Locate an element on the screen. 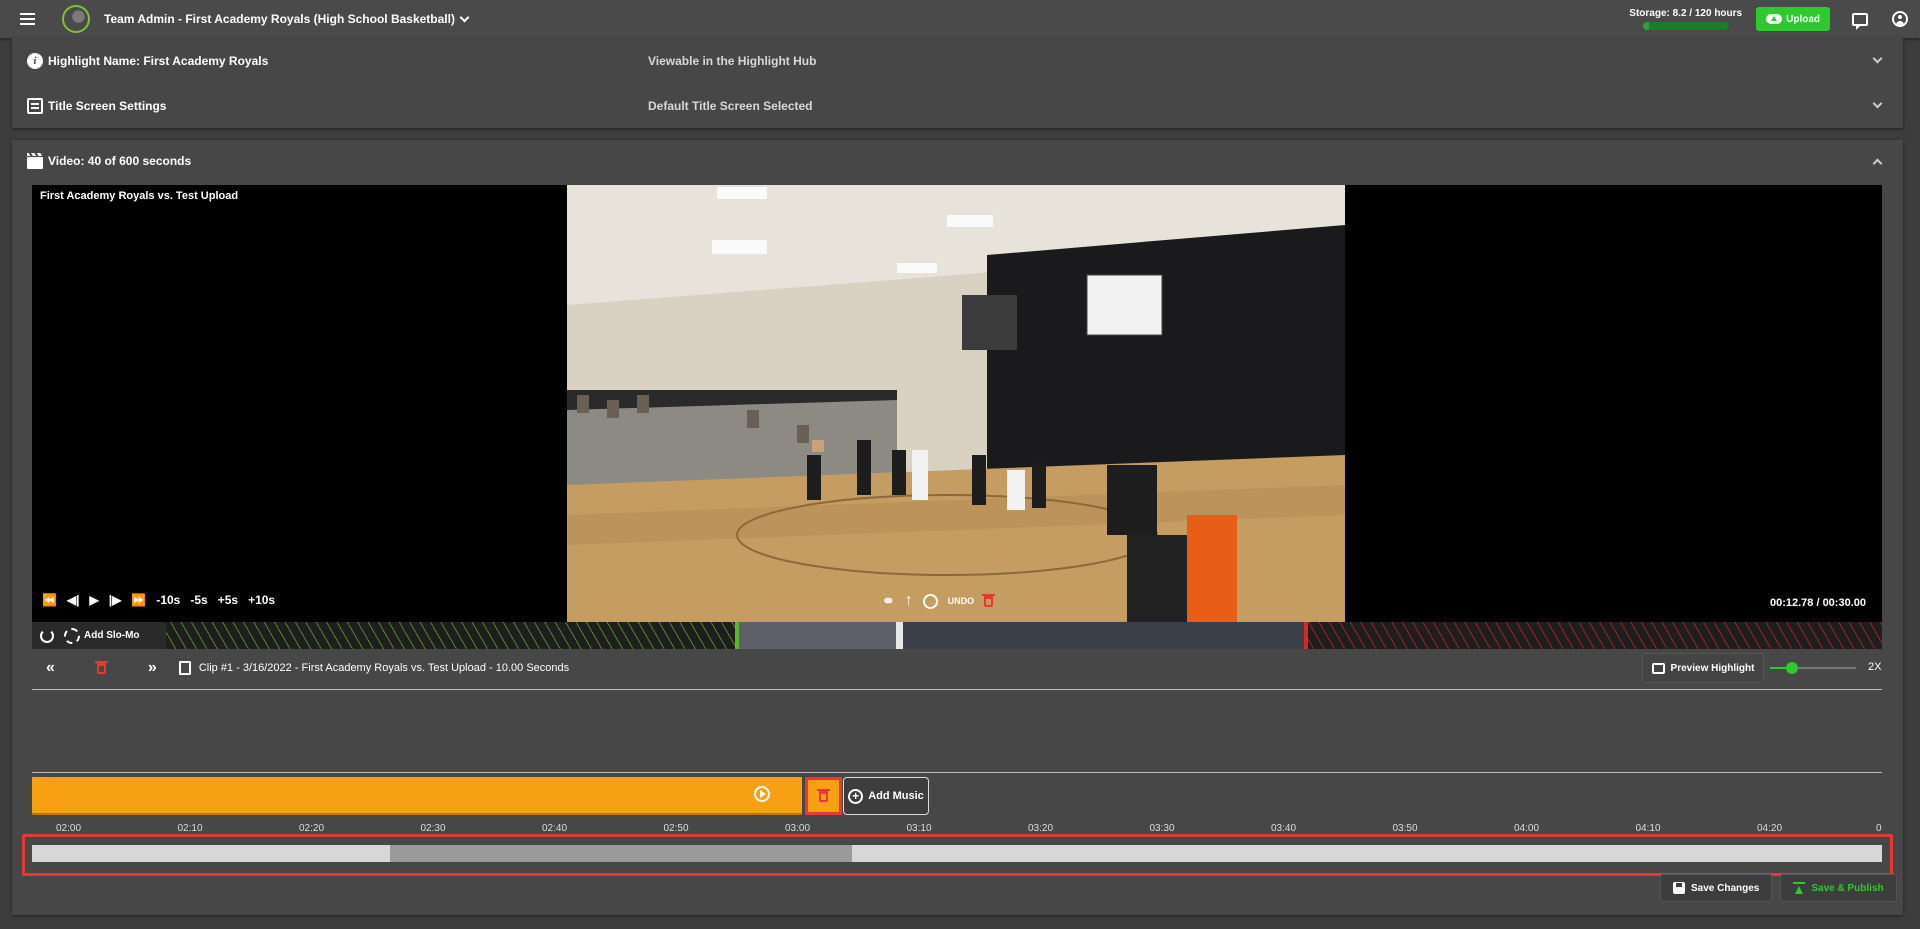  storage-bar is located at coordinates (1685, 26).